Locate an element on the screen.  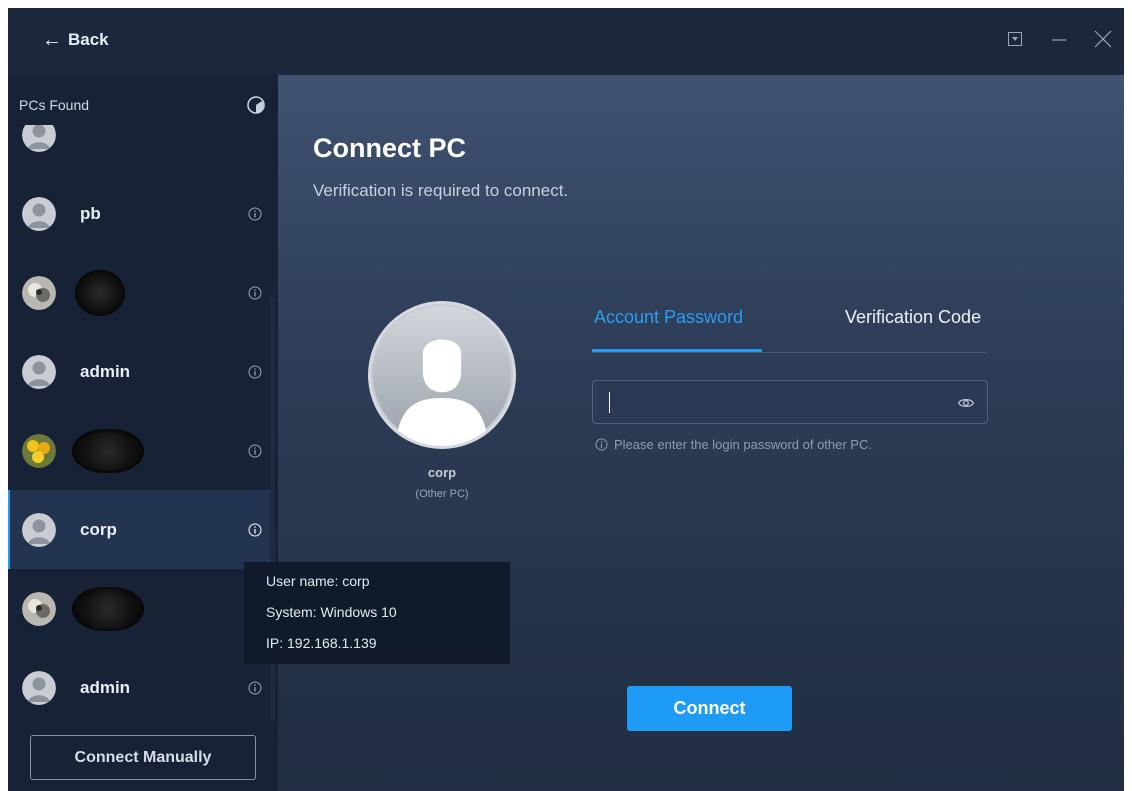
target-avatar-icon is located at coordinates (442, 375).